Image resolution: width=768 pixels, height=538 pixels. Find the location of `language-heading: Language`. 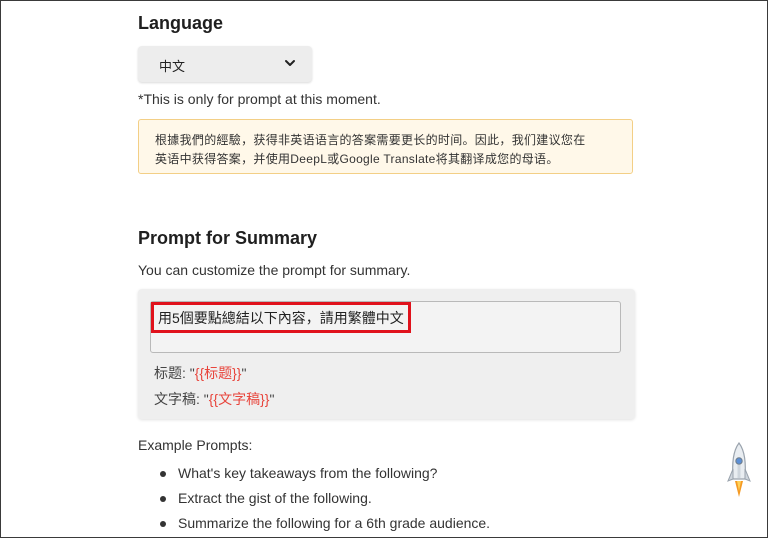

language-heading: Language is located at coordinates (181, 23).